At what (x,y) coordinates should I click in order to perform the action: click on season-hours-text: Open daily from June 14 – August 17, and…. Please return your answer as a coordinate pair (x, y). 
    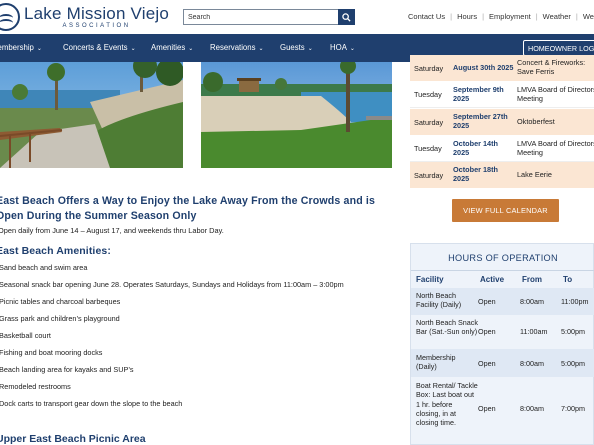
    Looking at the image, I should click on (112, 230).